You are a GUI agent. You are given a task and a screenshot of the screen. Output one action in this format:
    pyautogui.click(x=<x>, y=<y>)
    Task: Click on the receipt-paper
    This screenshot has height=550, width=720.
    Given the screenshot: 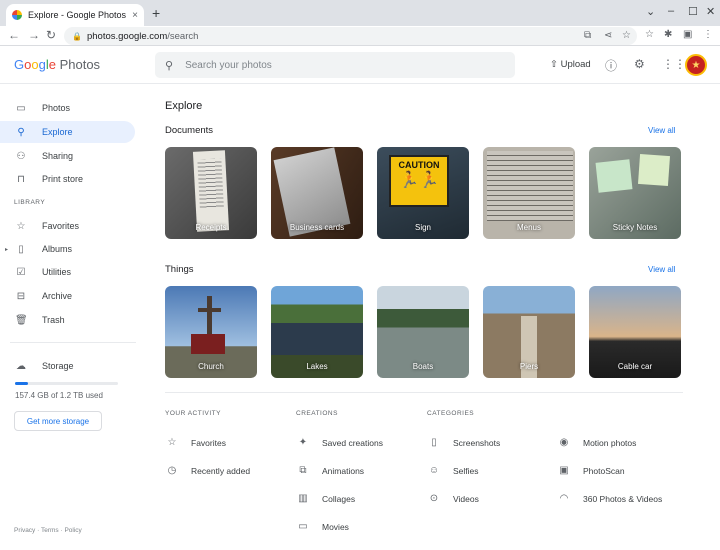 What is the action you would take?
    pyautogui.click(x=211, y=191)
    